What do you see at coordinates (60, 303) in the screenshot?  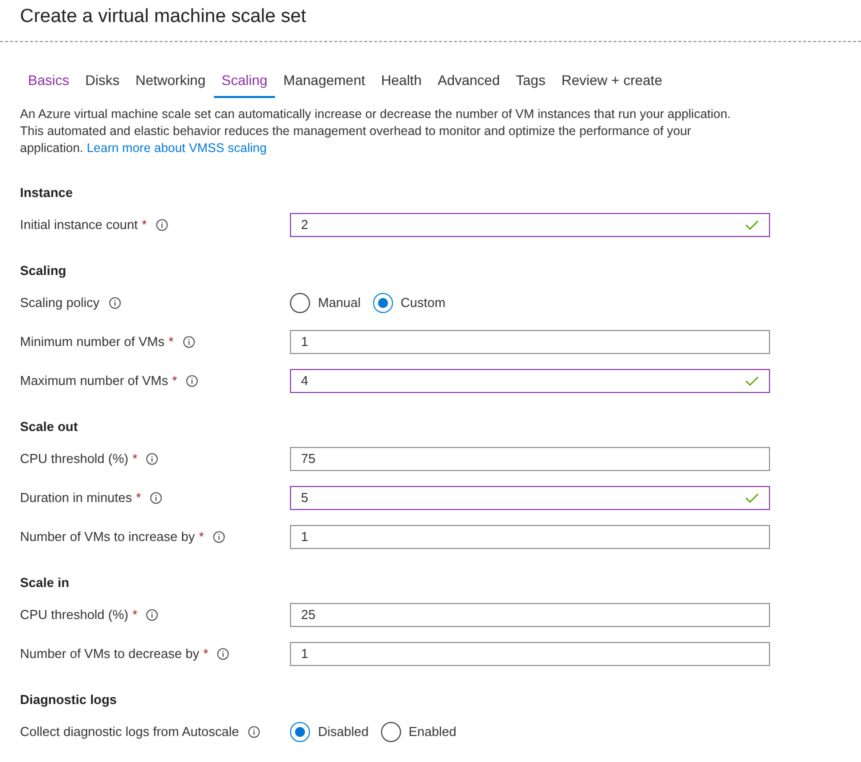 I see `field-label: Scaling policy` at bounding box center [60, 303].